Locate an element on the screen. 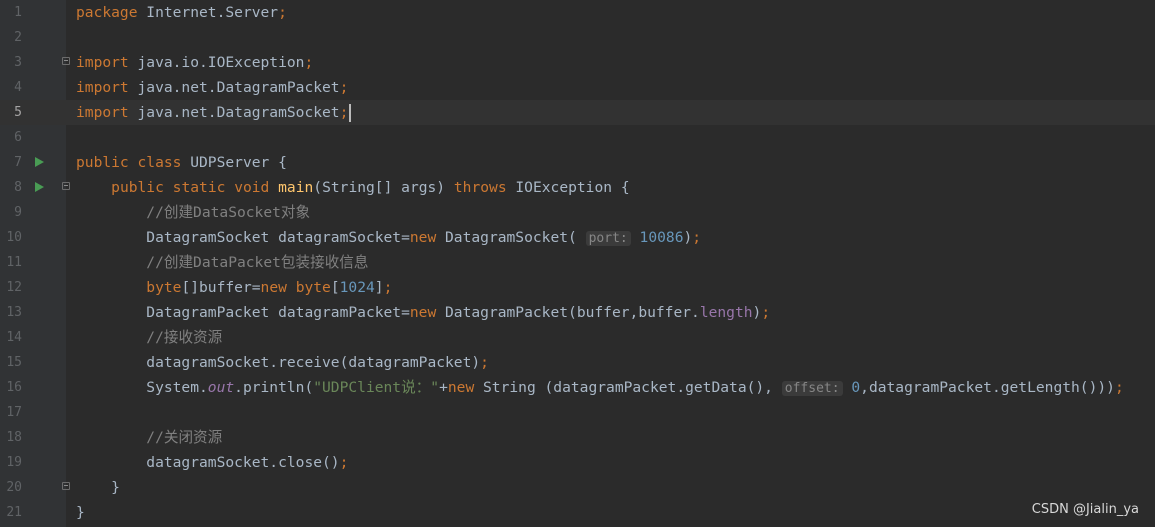 Image resolution: width=1155 pixels, height=527 pixels. line-number: 14 is located at coordinates (14, 337).